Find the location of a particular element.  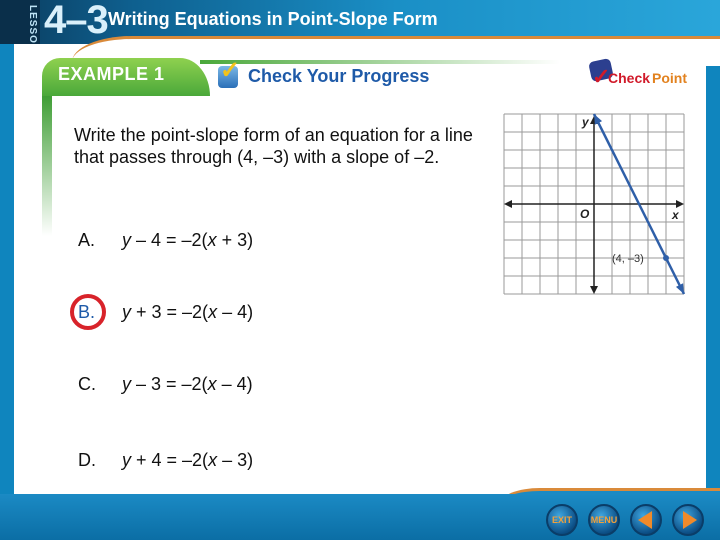

answer-letter: D. is located at coordinates (87, 460).